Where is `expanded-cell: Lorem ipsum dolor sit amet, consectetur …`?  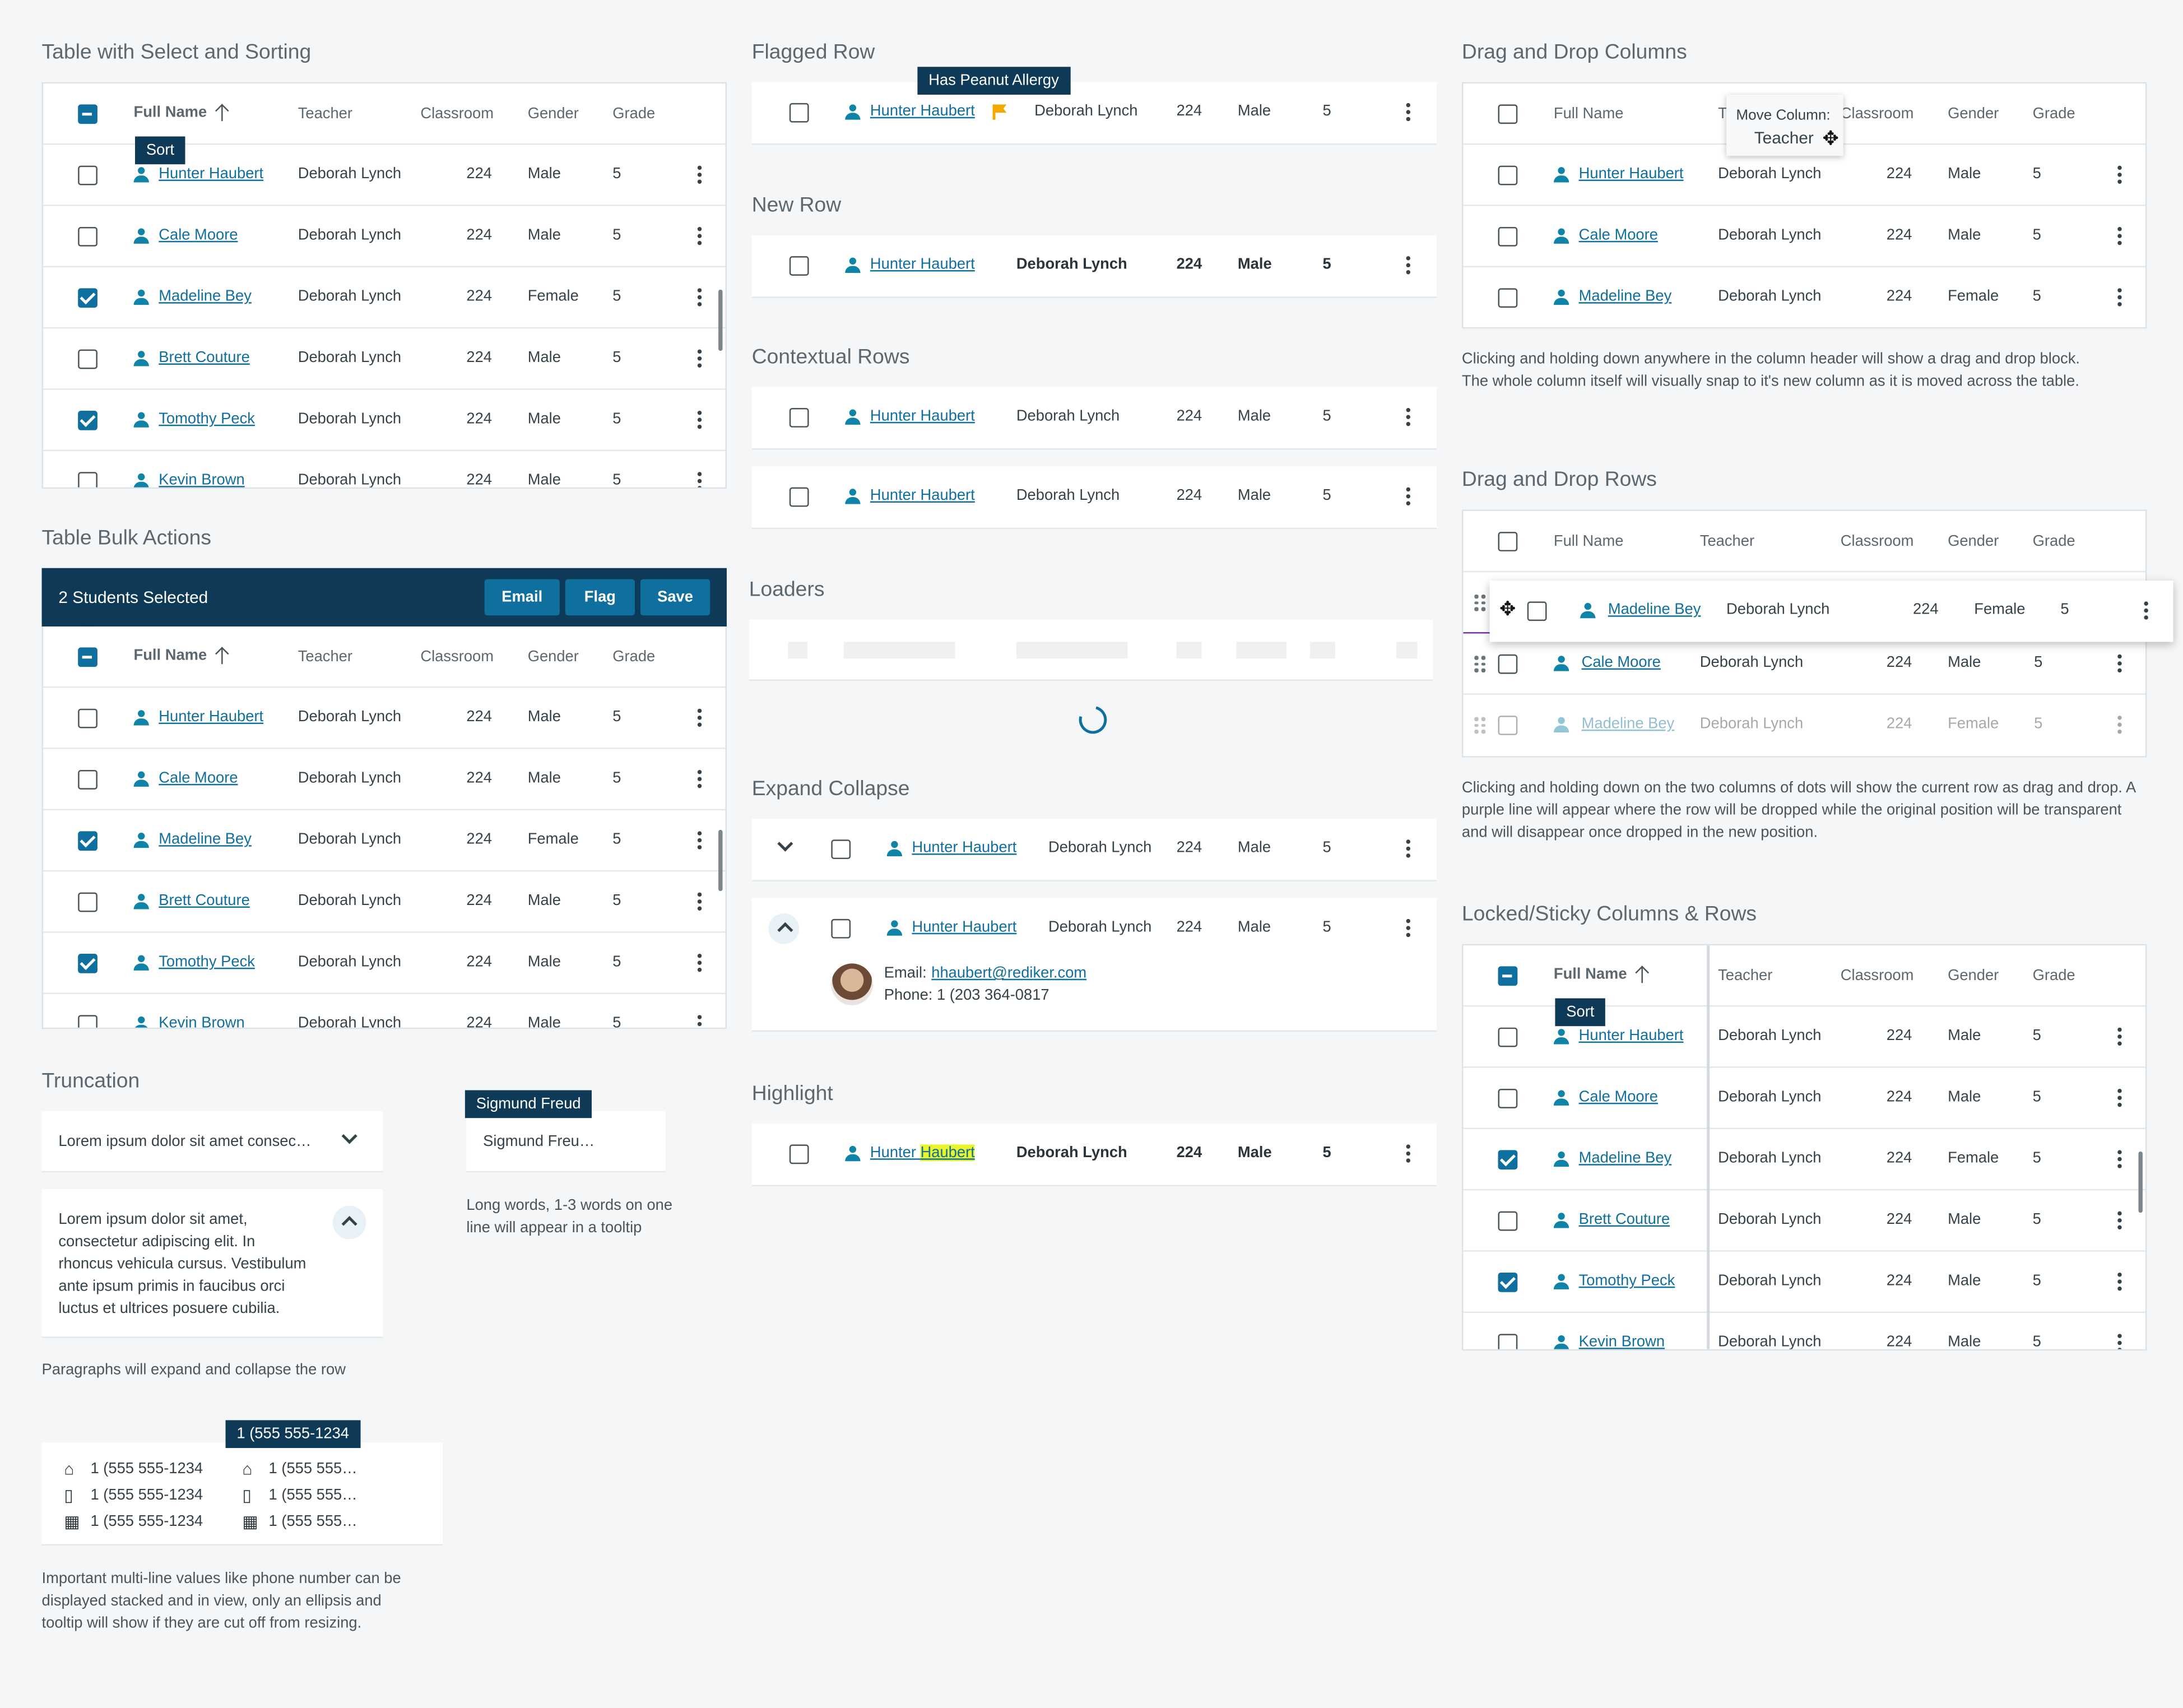 expanded-cell: Lorem ipsum dolor sit amet, consectetur … is located at coordinates (212, 1263).